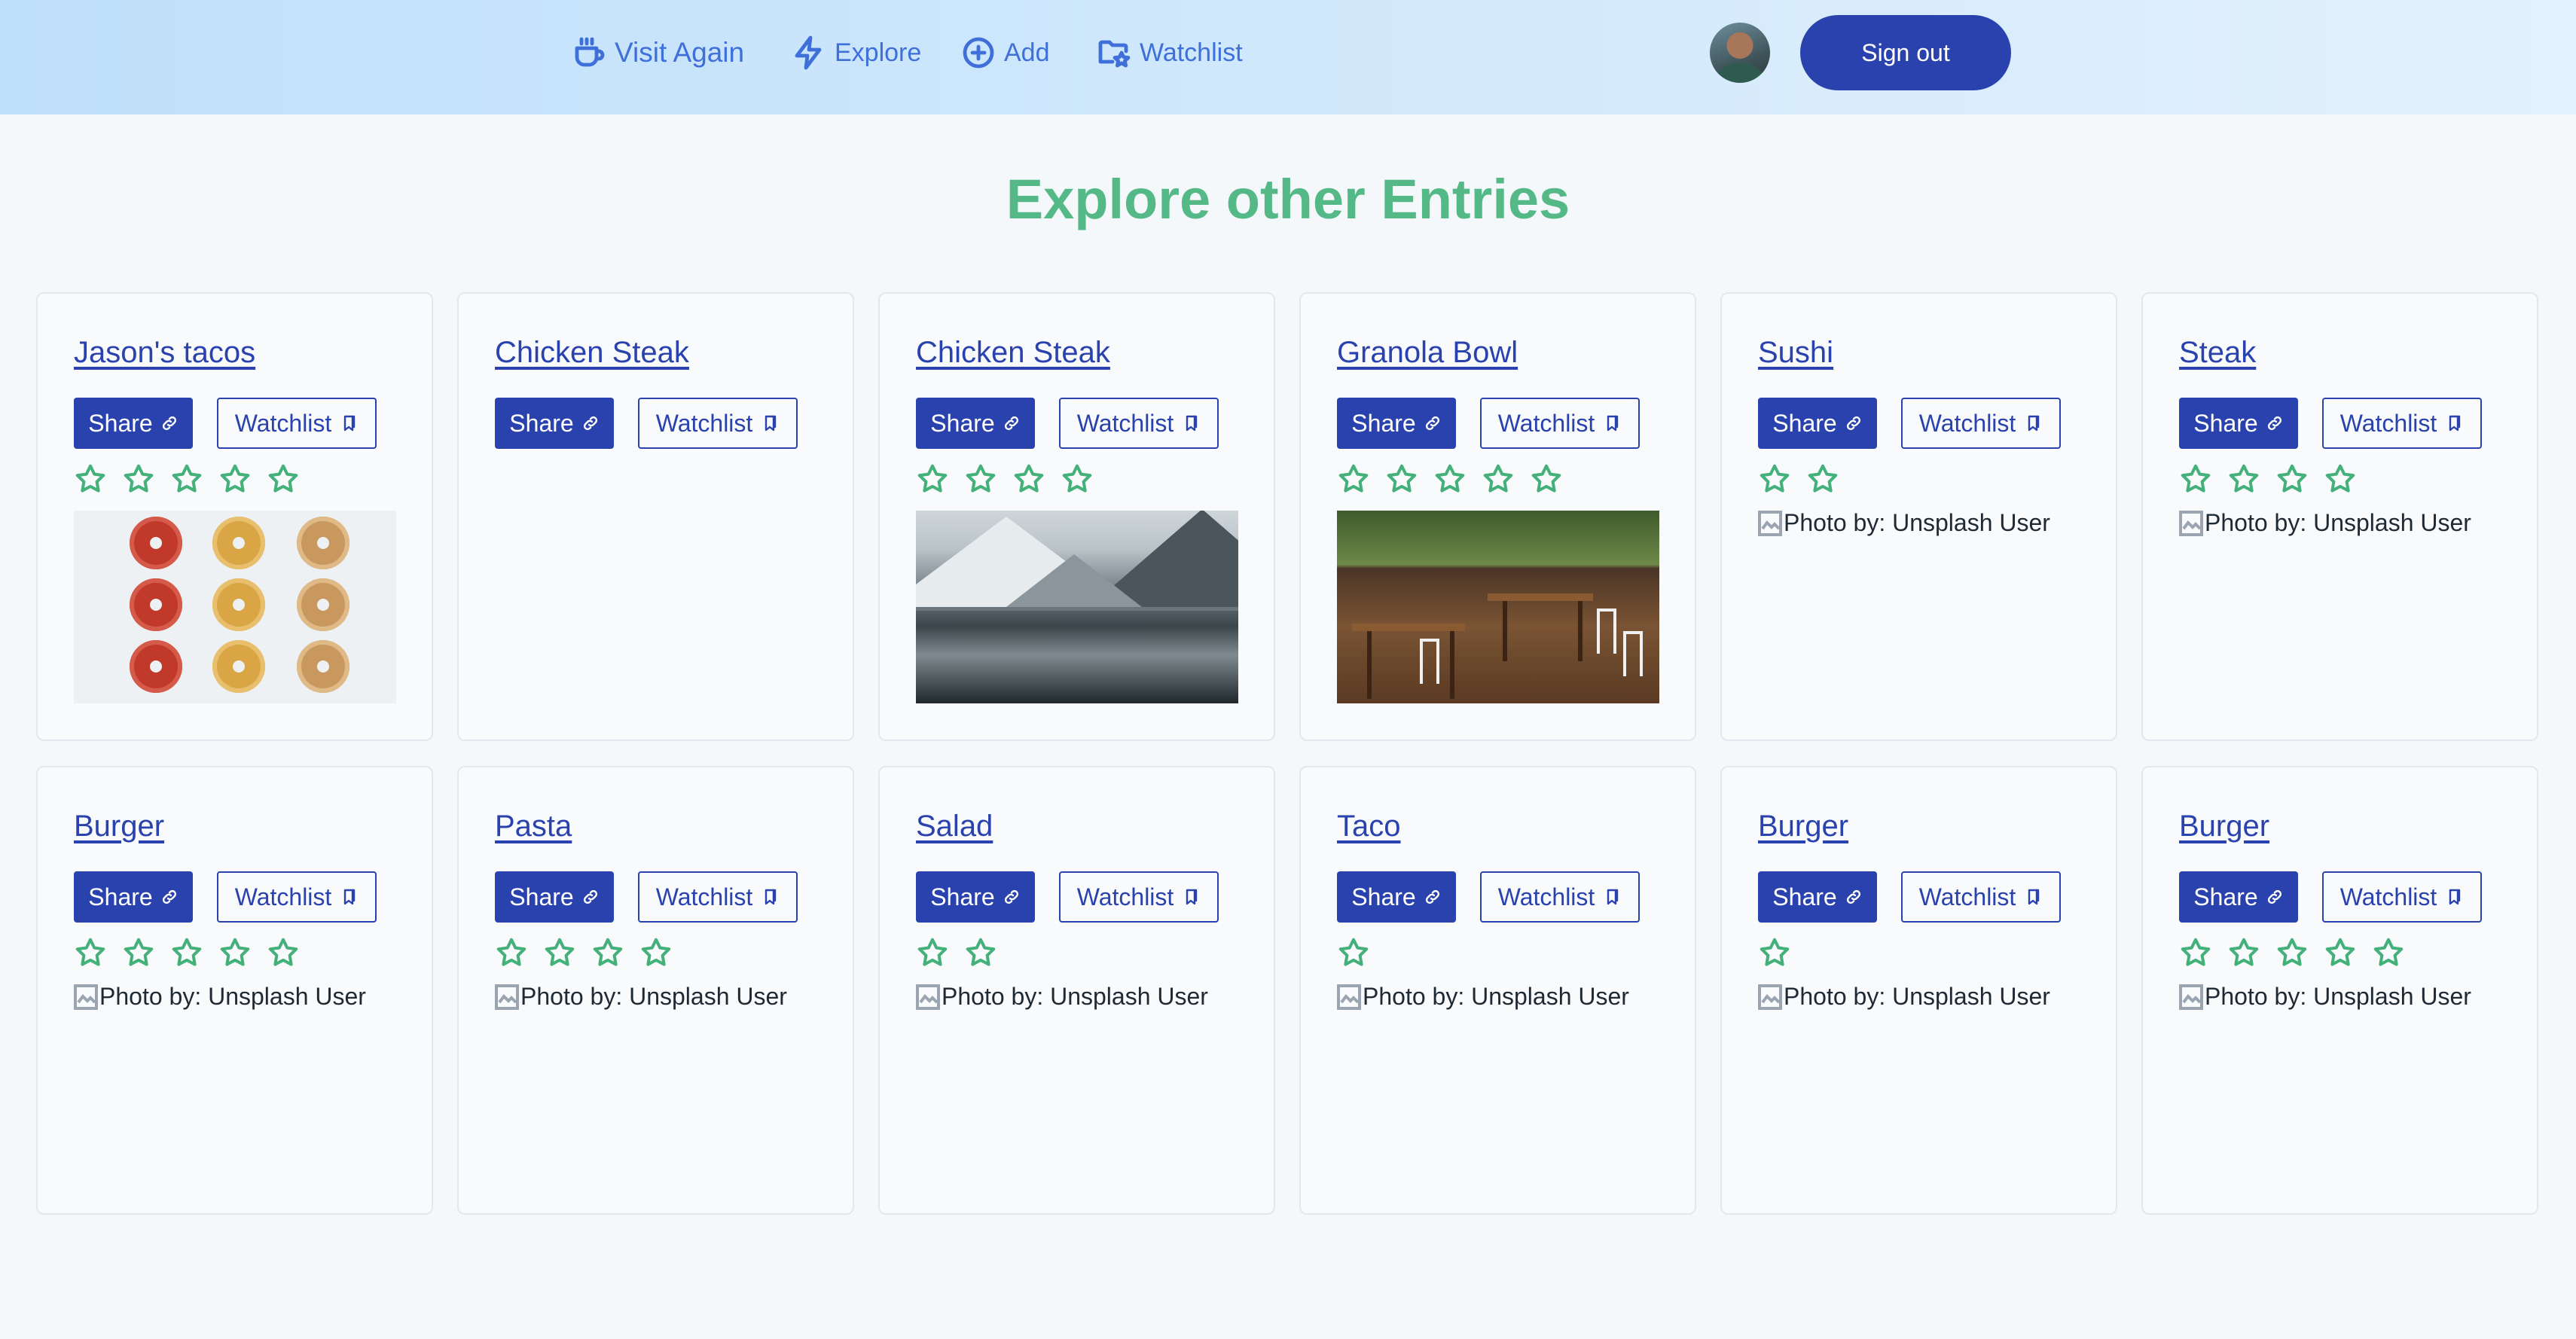 The height and width of the screenshot is (1339, 2576). I want to click on nav-visit-again: Visit Again, so click(658, 52).